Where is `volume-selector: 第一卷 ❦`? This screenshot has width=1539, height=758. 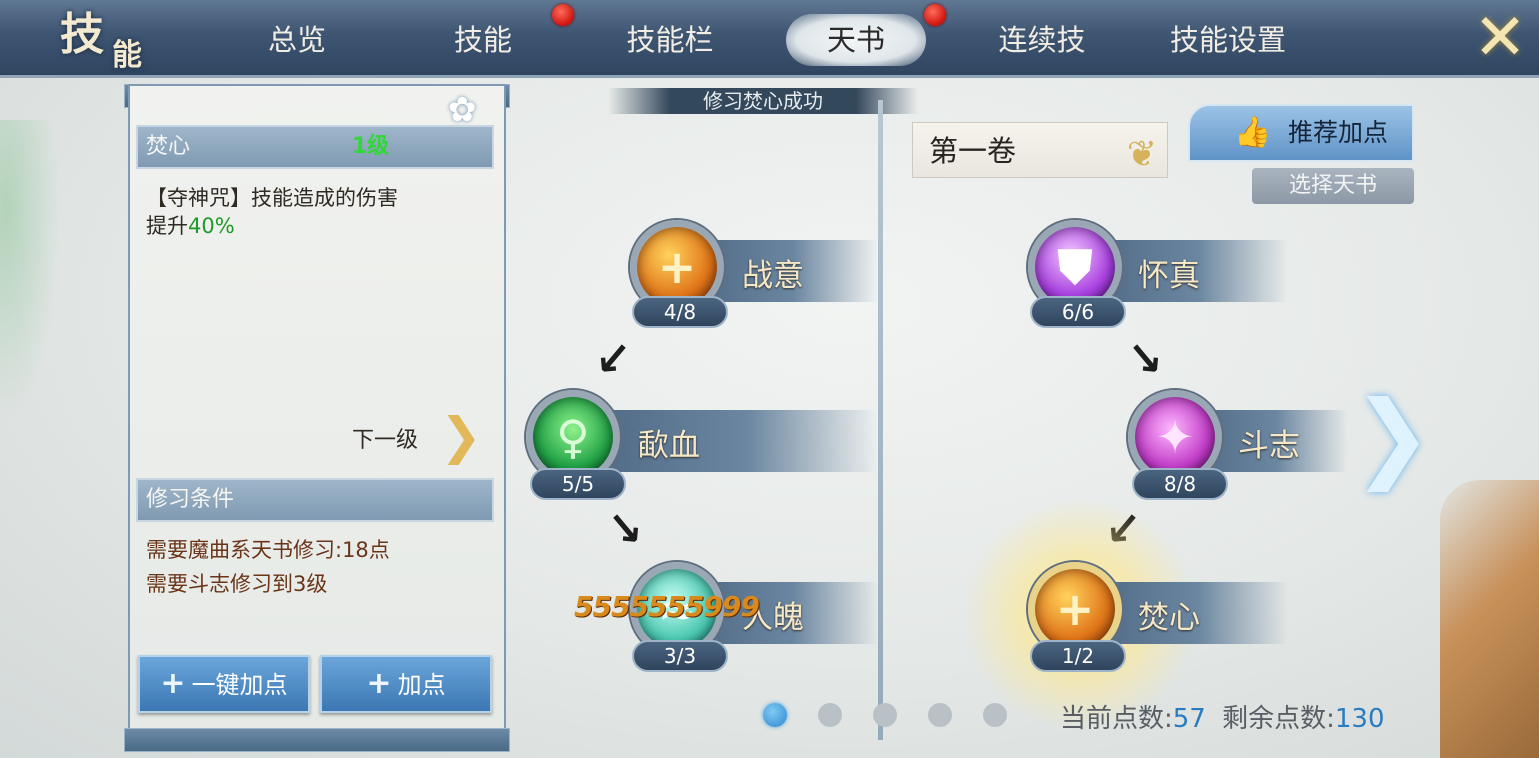 volume-selector: 第一卷 ❦ is located at coordinates (1040, 150).